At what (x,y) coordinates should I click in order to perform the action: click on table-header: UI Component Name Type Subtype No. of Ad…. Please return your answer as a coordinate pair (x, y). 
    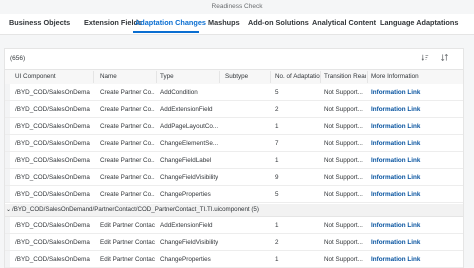
    Looking at the image, I should click on (234, 77).